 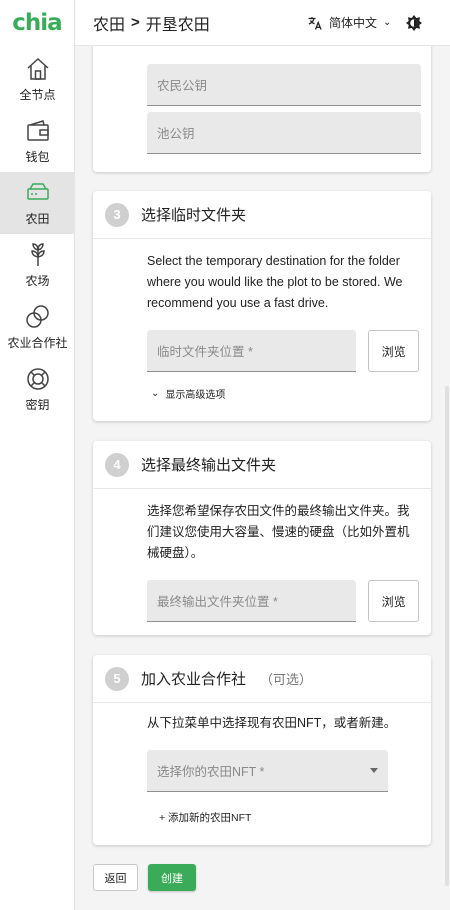 I want to click on sidebar-item-keys: 密钥, so click(x=37, y=389).